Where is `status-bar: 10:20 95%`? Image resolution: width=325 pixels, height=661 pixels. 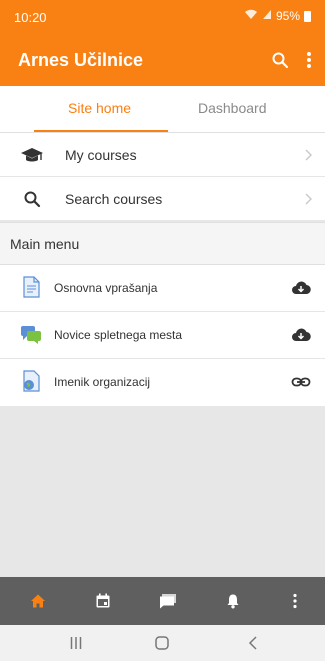 status-bar: 10:20 95% is located at coordinates (162, 17).